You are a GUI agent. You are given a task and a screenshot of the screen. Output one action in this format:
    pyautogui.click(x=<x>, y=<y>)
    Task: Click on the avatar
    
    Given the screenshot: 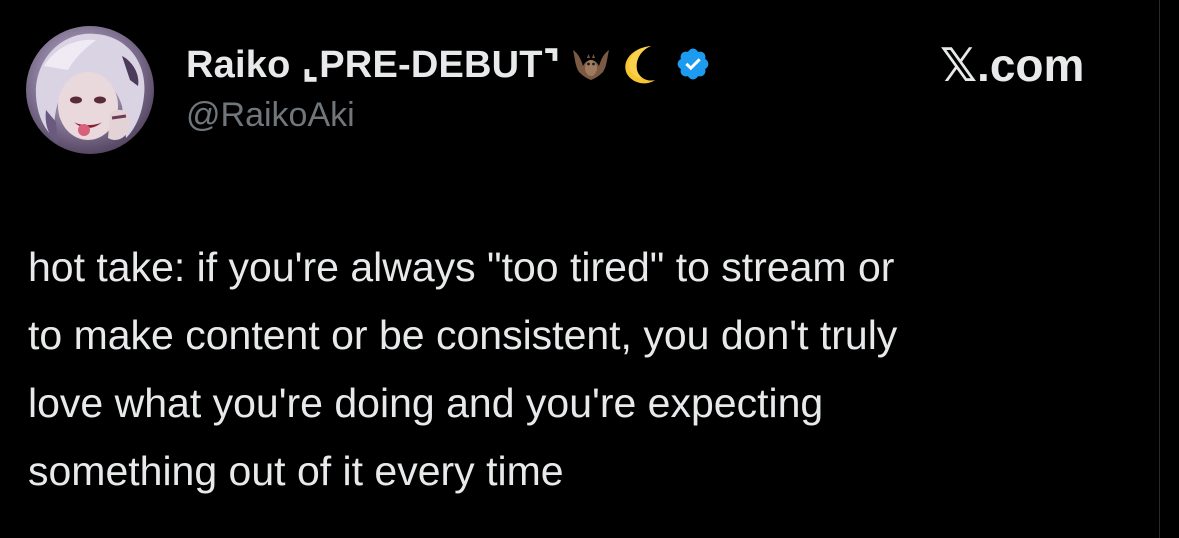 What is the action you would take?
    pyautogui.click(x=90, y=90)
    